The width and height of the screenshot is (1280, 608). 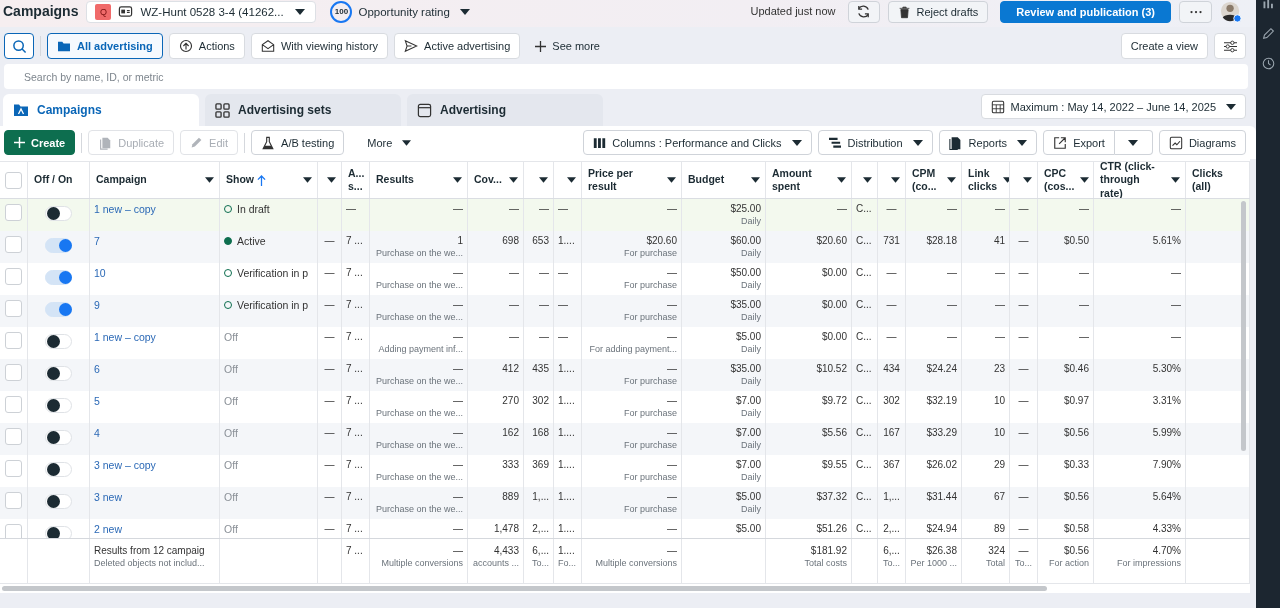 I want to click on campaign-link: 3 new – copy, so click(x=125, y=465).